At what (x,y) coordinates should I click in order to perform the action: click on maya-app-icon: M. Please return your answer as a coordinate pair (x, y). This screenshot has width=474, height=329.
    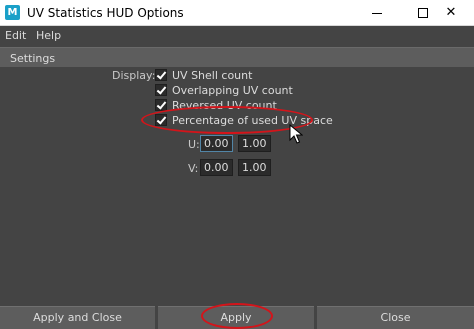
    Looking at the image, I should click on (12, 12).